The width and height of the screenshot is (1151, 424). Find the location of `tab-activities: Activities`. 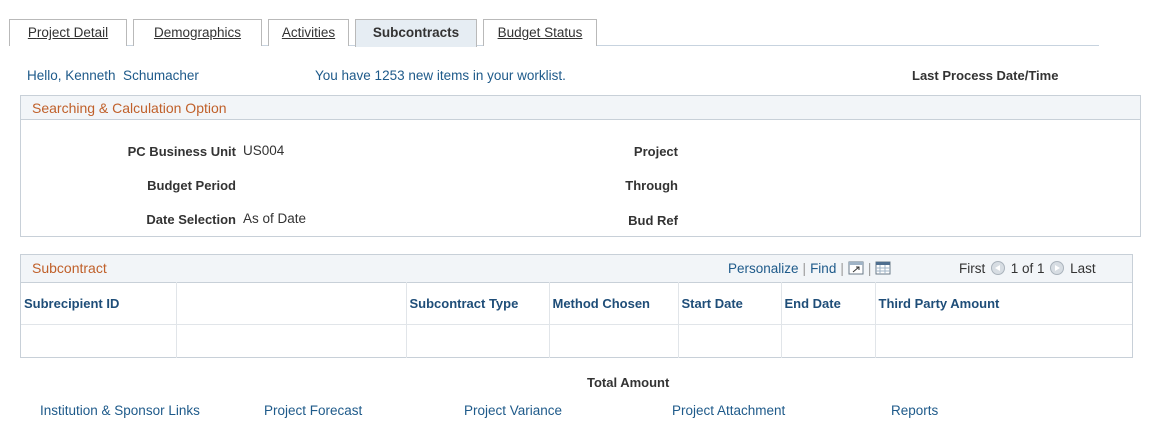

tab-activities: Activities is located at coordinates (308, 32).